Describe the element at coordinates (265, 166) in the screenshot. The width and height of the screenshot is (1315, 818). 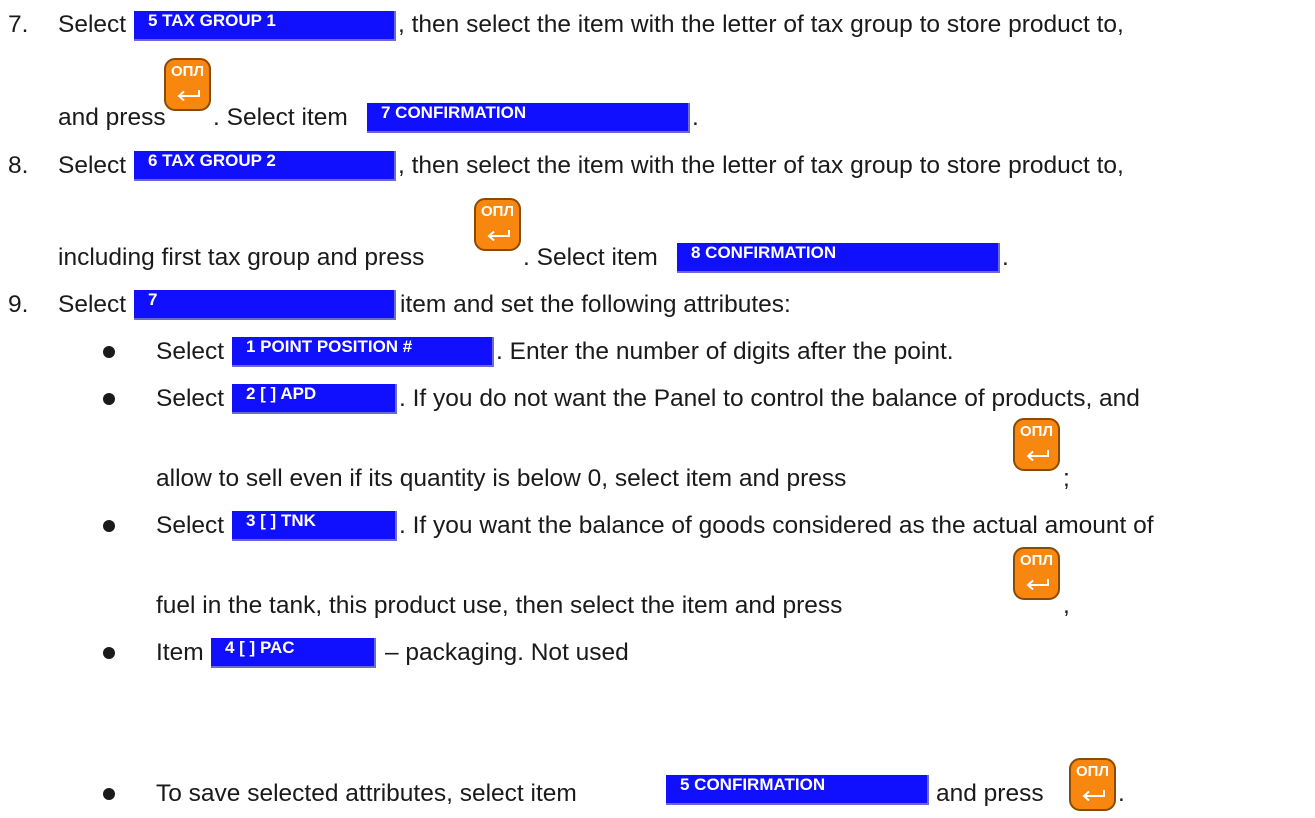
I see `tax-group-2-button: 6 TAX GROUP 2` at that location.